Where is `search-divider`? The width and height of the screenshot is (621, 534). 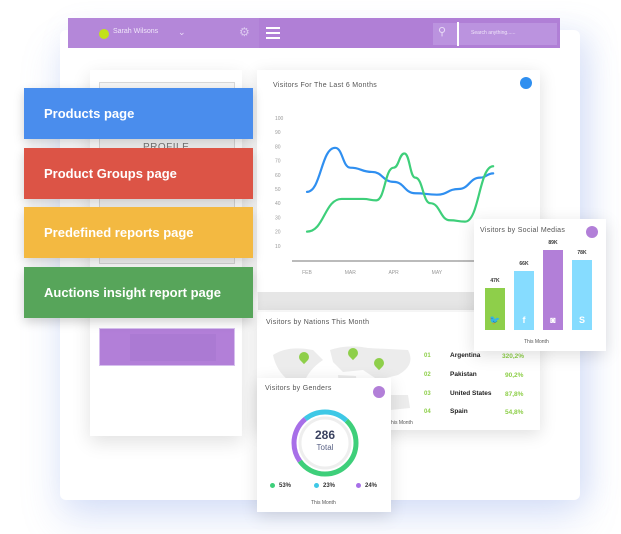
search-divider is located at coordinates (458, 34).